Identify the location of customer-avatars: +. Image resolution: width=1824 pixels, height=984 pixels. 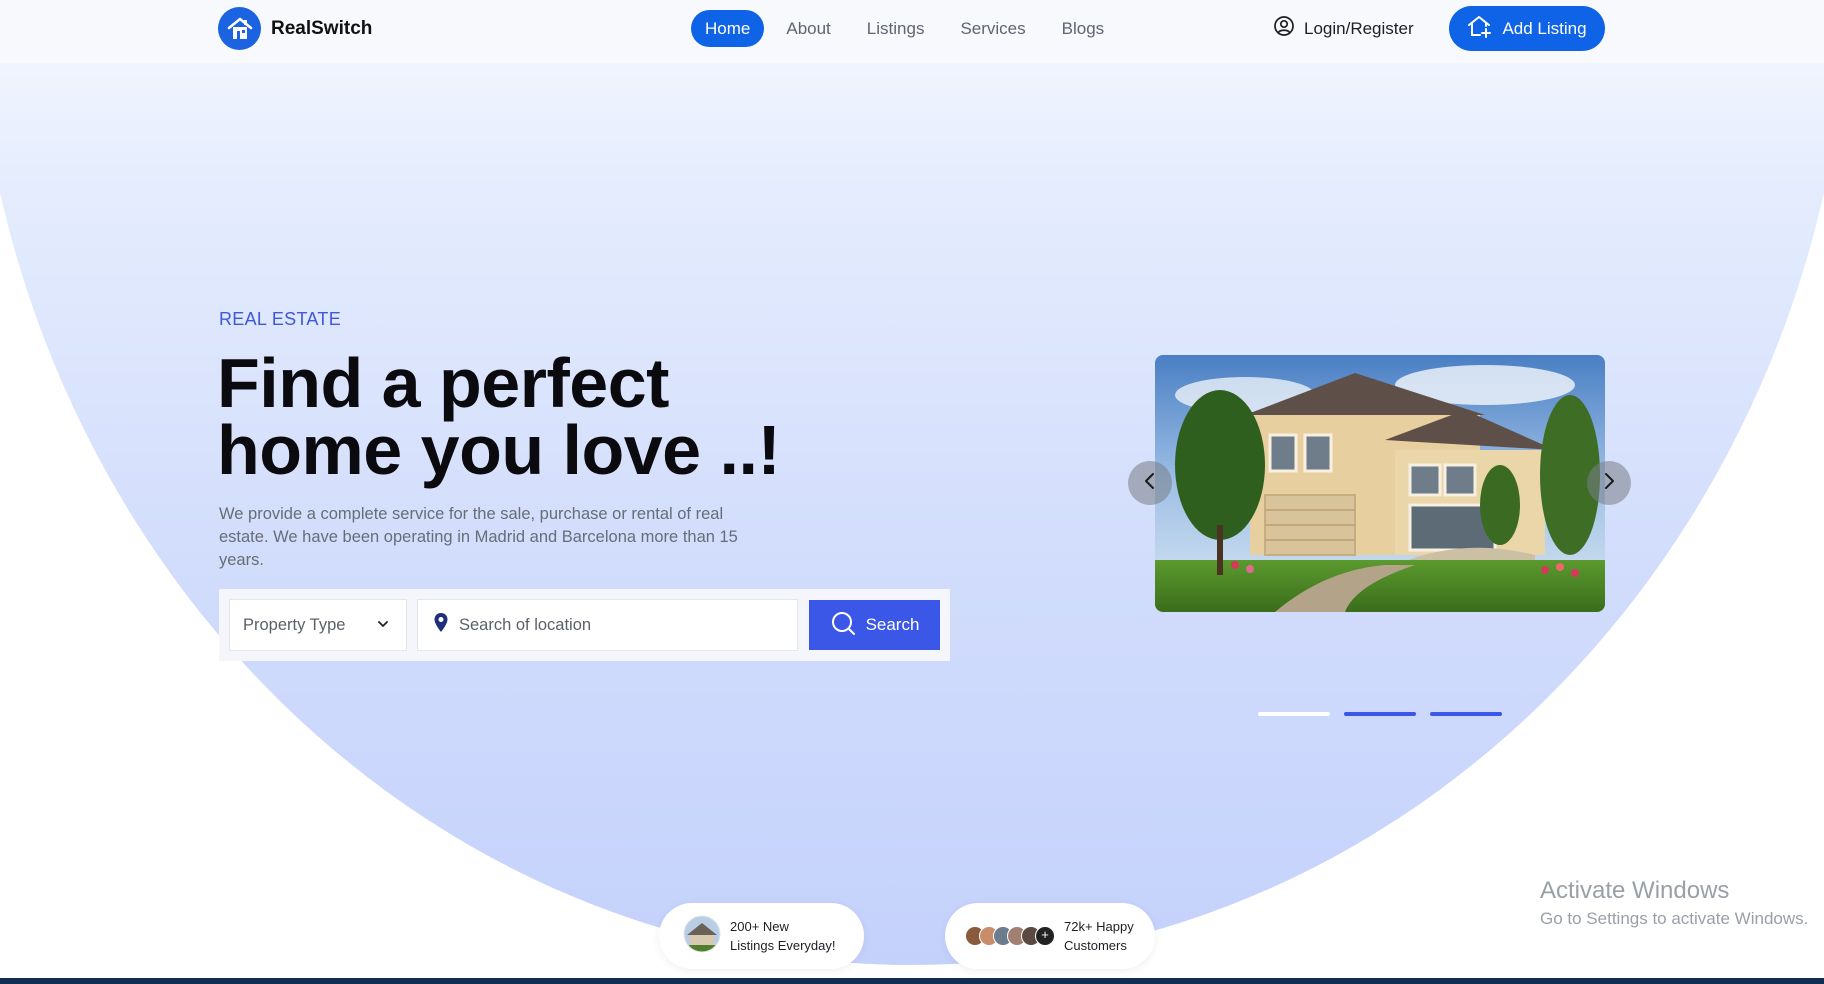
(1010, 936).